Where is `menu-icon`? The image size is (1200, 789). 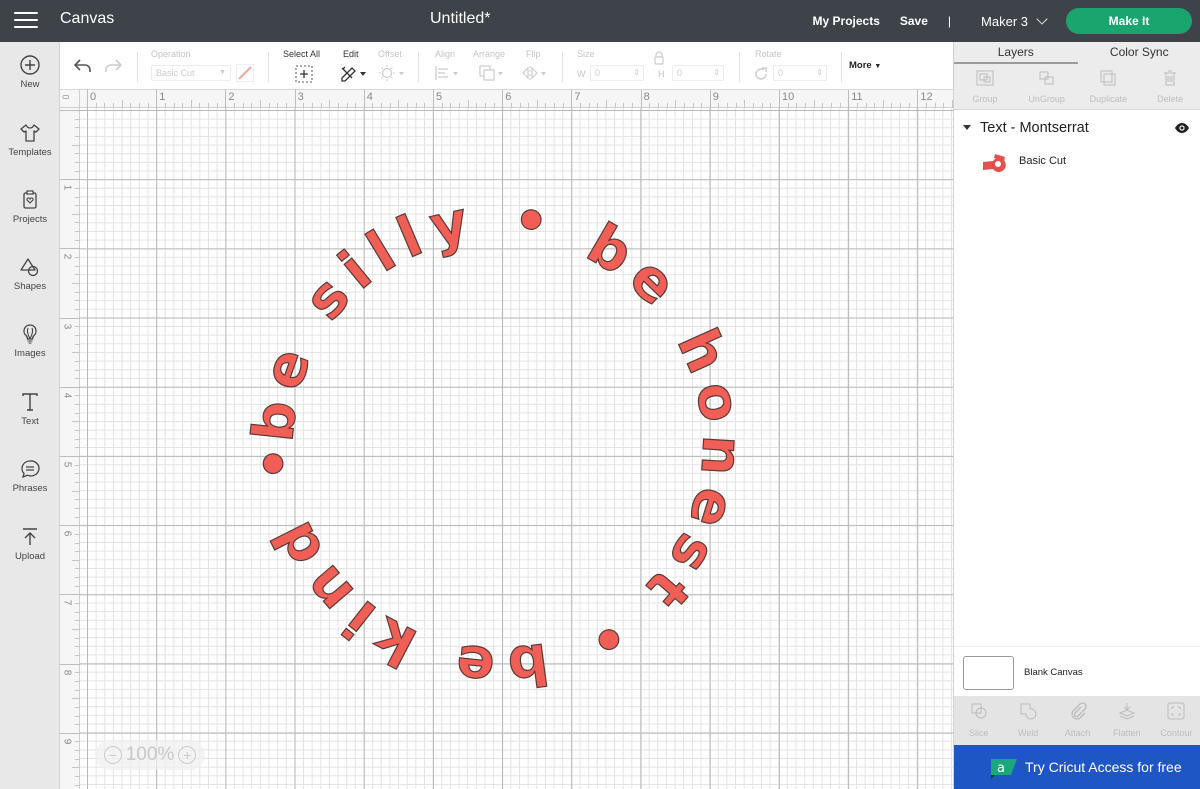 menu-icon is located at coordinates (26, 21).